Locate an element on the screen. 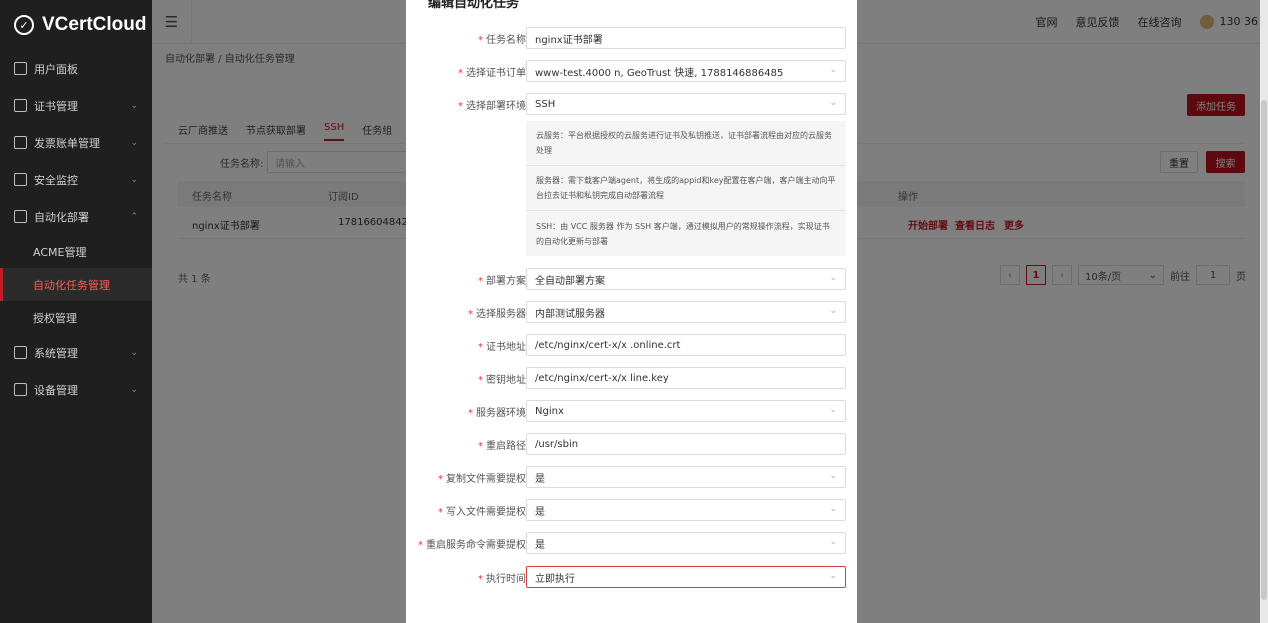  field-label: * 选择服务器 is located at coordinates (497, 314).